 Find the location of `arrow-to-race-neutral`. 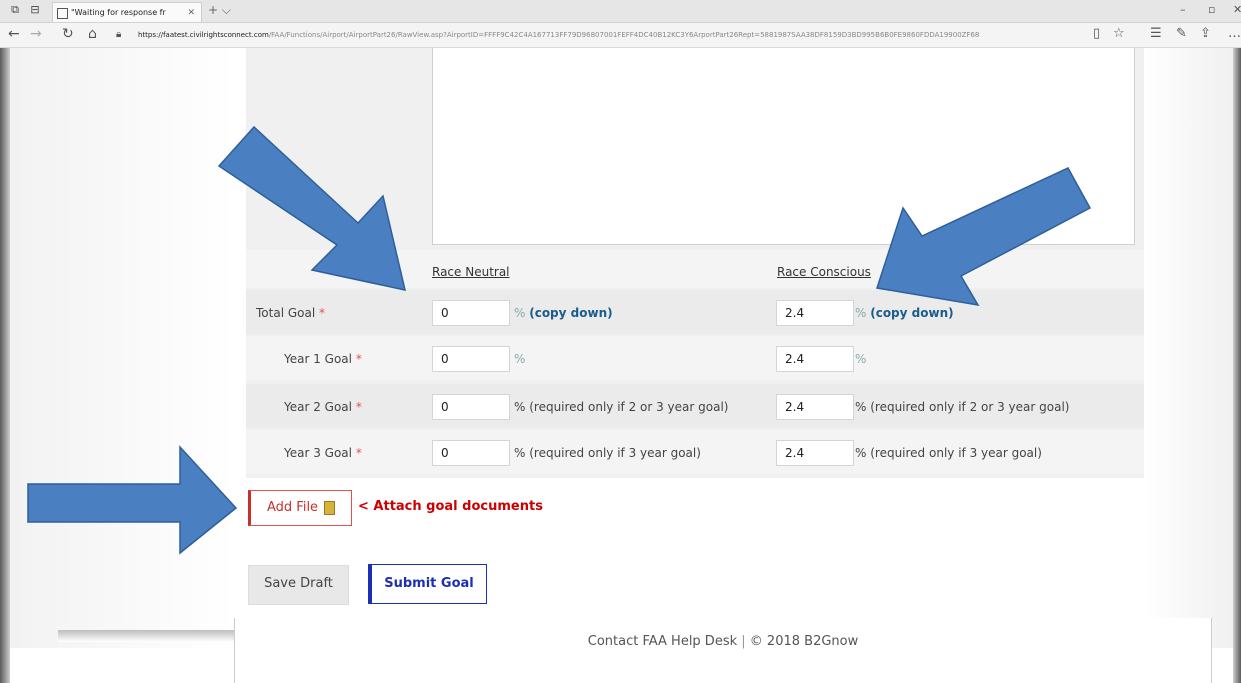

arrow-to-race-neutral is located at coordinates (312, 208).